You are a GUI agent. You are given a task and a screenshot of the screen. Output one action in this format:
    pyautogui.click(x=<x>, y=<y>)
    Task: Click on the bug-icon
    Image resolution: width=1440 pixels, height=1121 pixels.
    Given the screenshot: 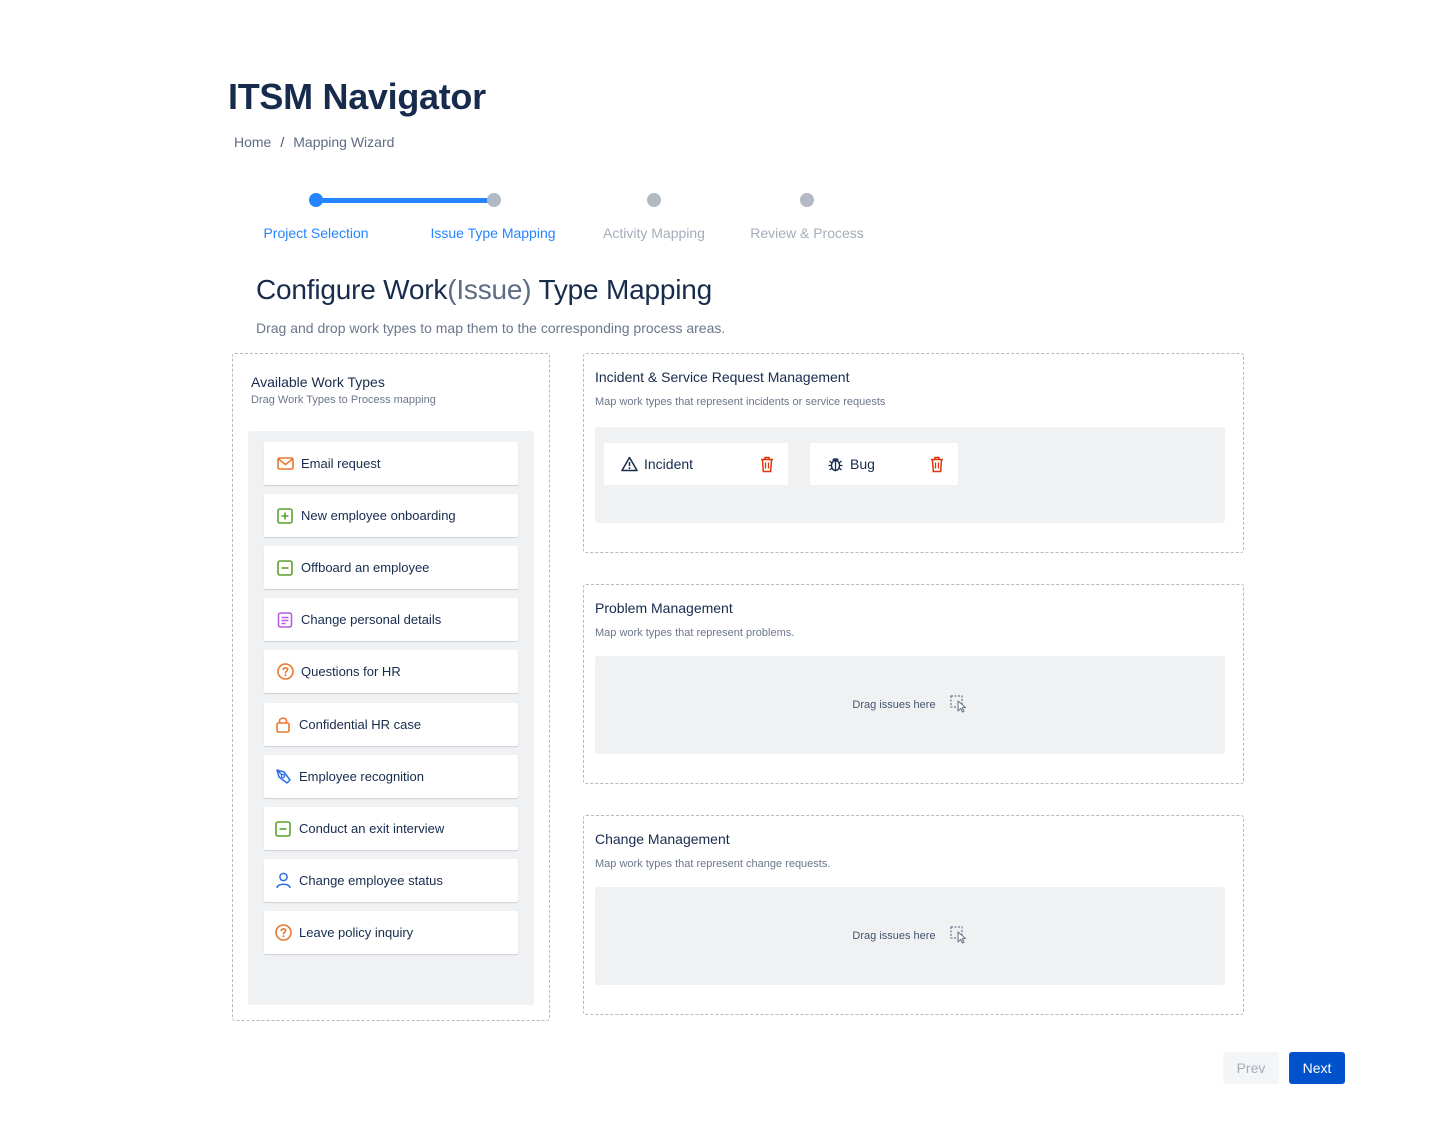 What is the action you would take?
    pyautogui.click(x=835, y=464)
    